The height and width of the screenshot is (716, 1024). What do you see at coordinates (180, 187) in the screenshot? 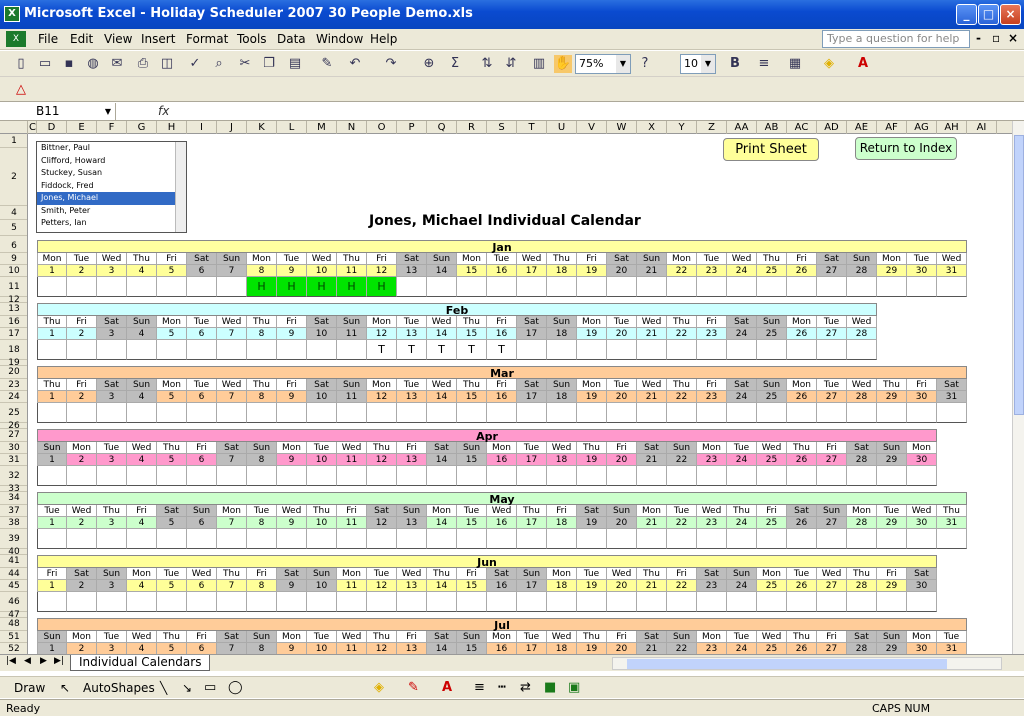
I see `listbox-scrollbar` at bounding box center [180, 187].